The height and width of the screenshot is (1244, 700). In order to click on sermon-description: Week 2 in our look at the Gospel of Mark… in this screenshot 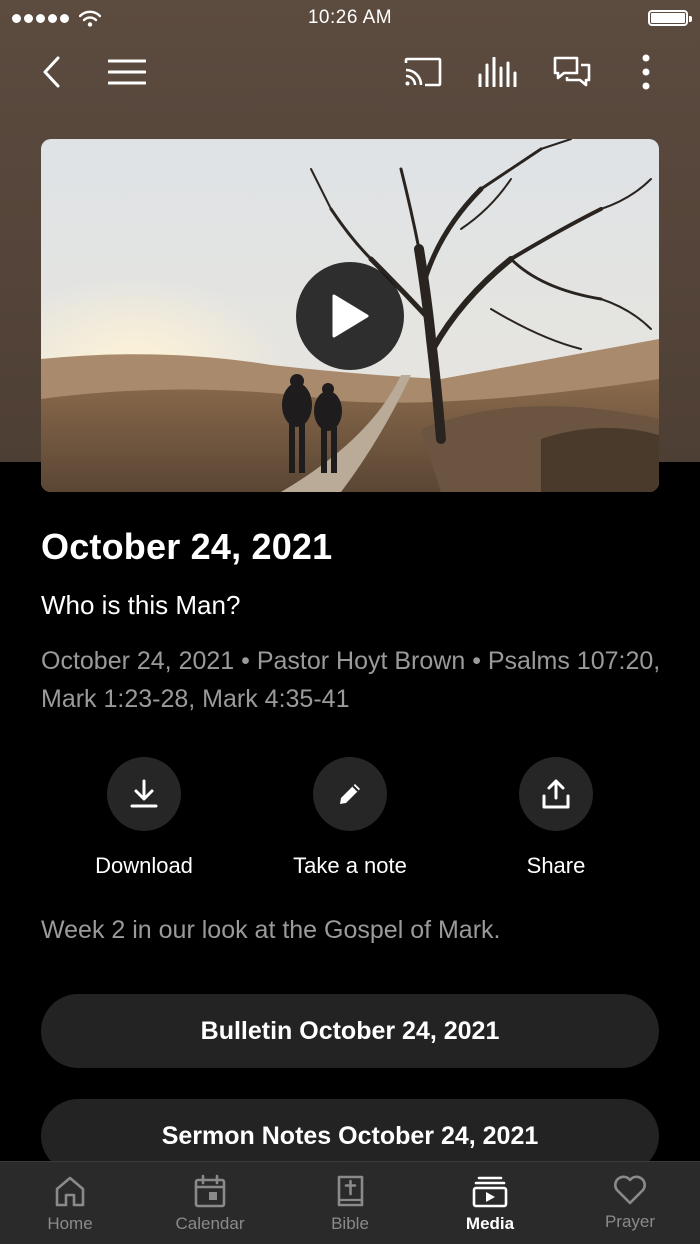, I will do `click(271, 930)`.